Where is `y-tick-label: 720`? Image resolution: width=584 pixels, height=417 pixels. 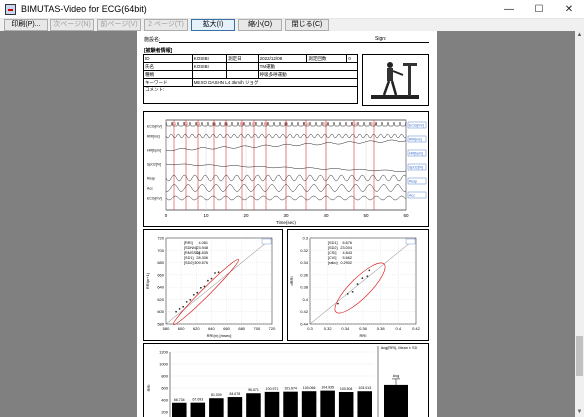
y-tick-label: 720 is located at coordinates (160, 238).